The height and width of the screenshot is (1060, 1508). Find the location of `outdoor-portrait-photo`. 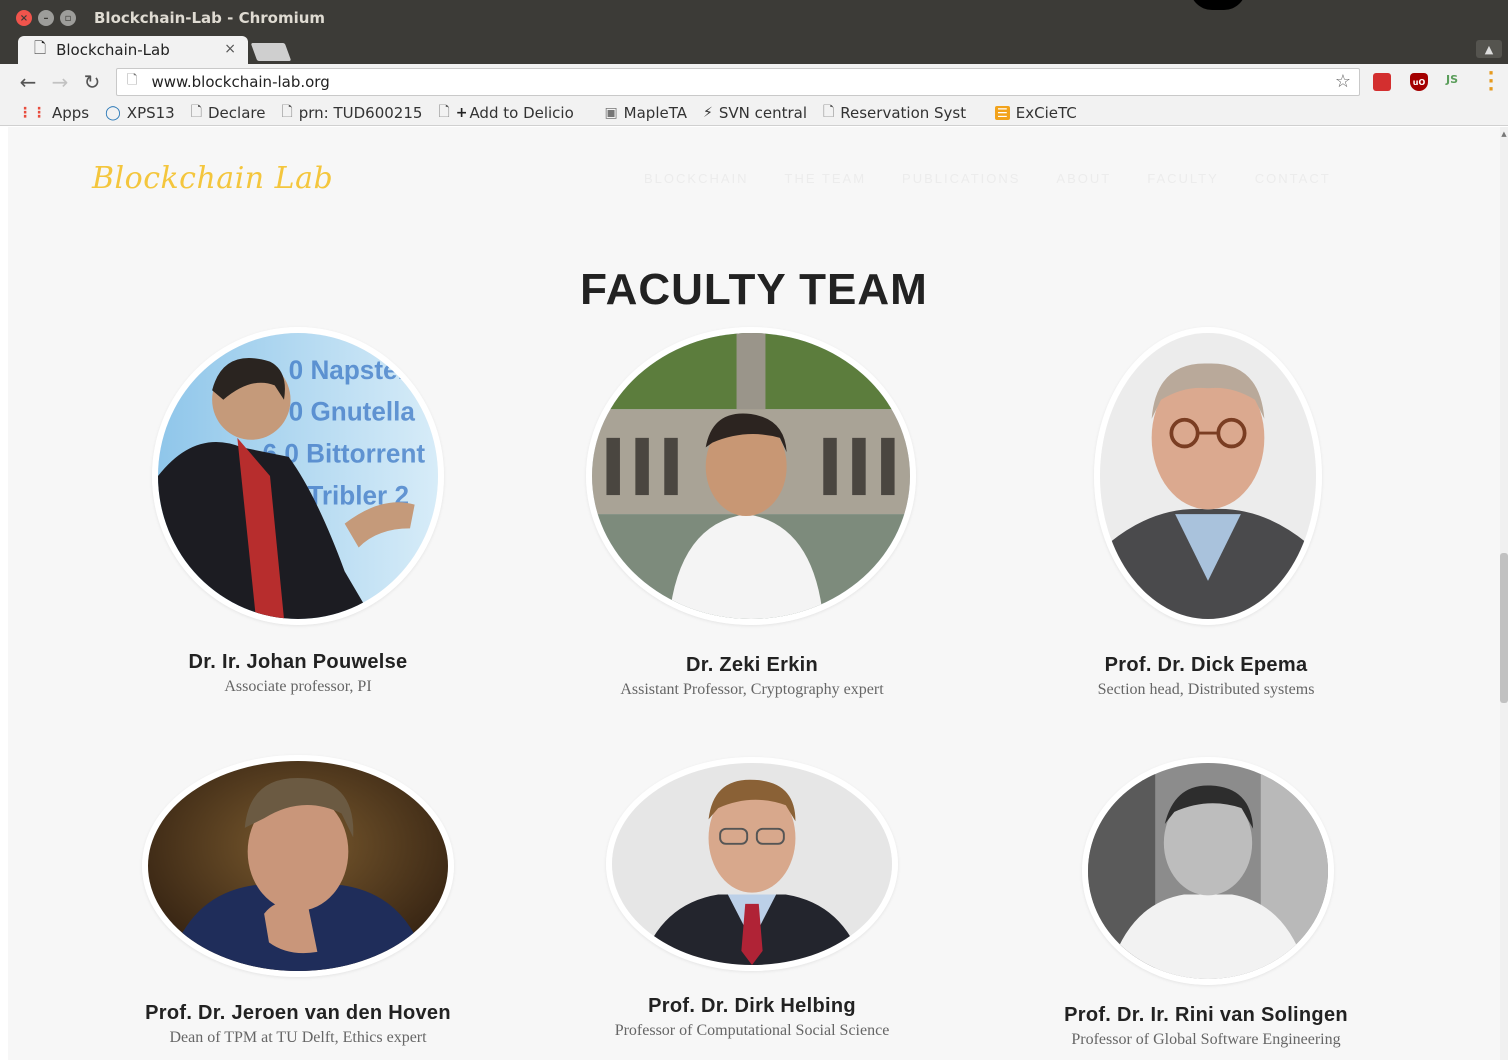

outdoor-portrait-photo is located at coordinates (751, 476).